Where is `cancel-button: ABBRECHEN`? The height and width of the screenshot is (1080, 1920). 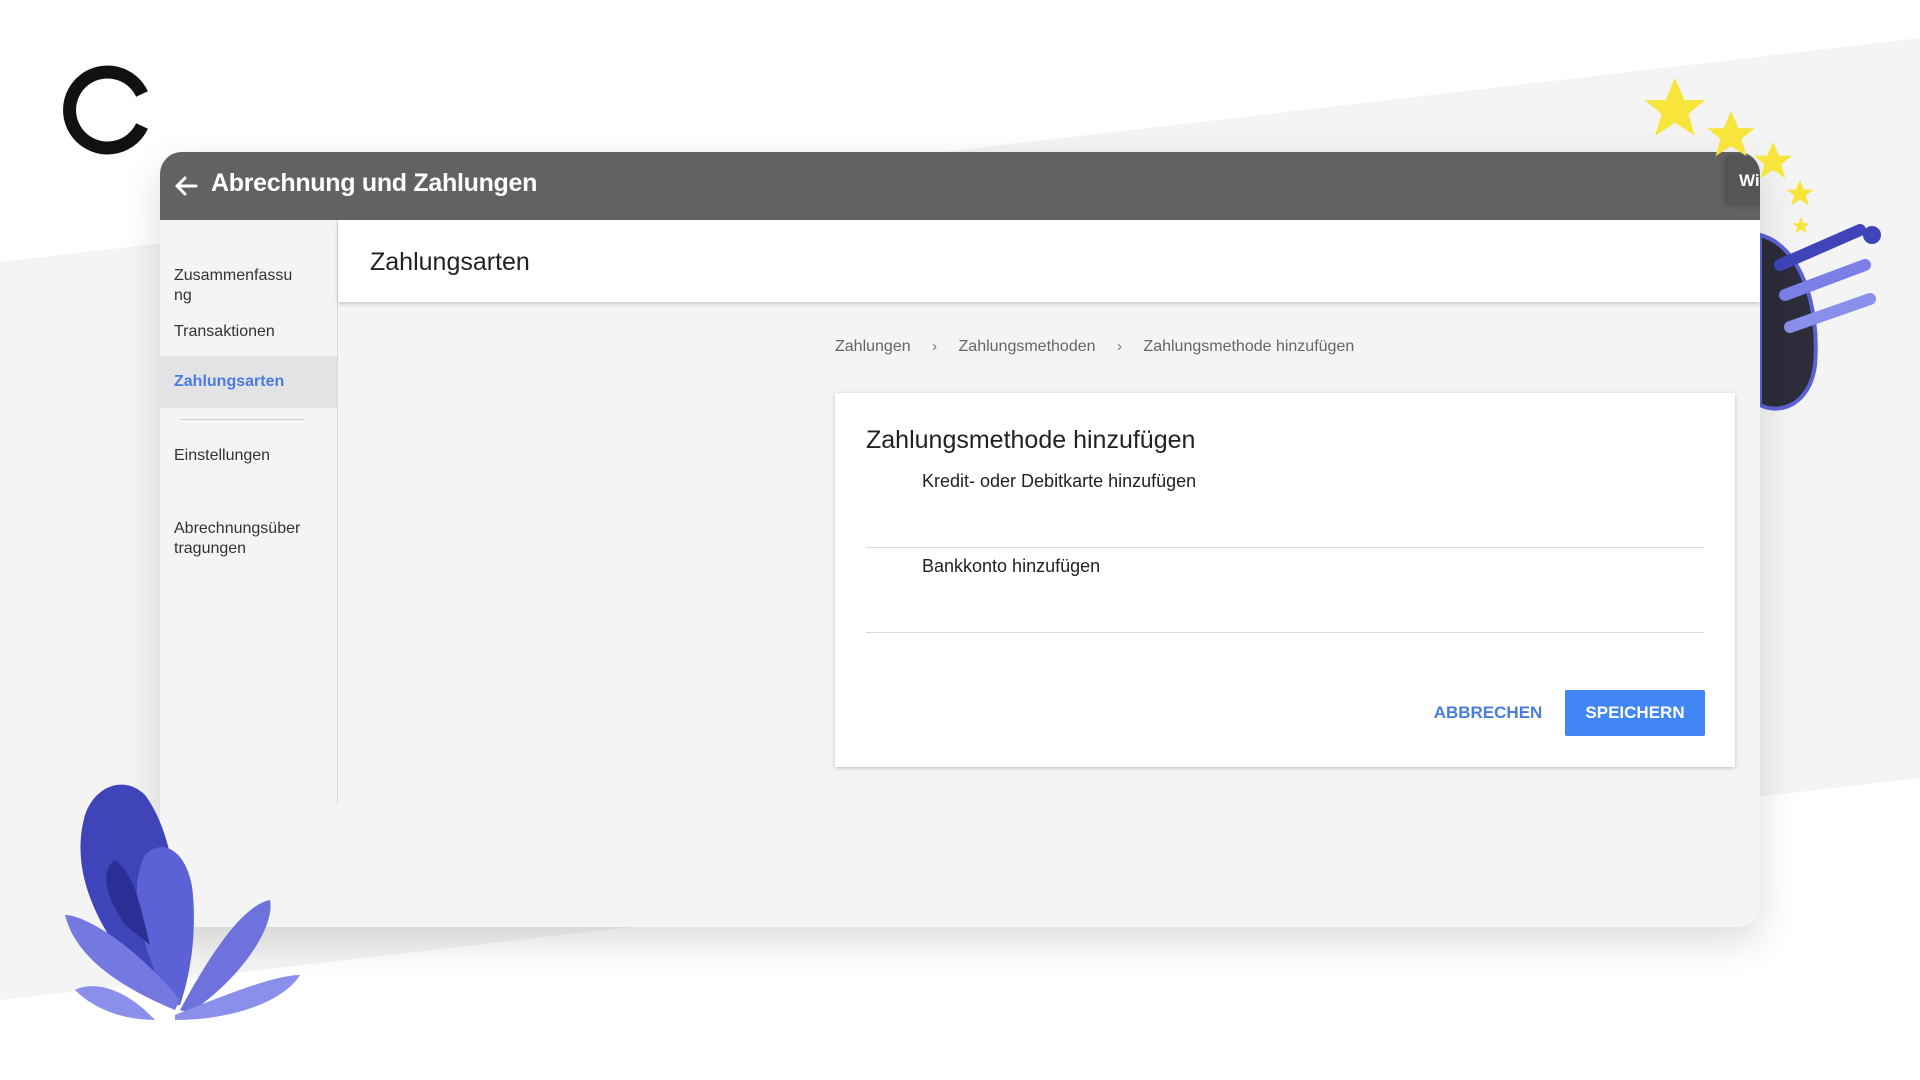 cancel-button: ABBRECHEN is located at coordinates (1488, 713).